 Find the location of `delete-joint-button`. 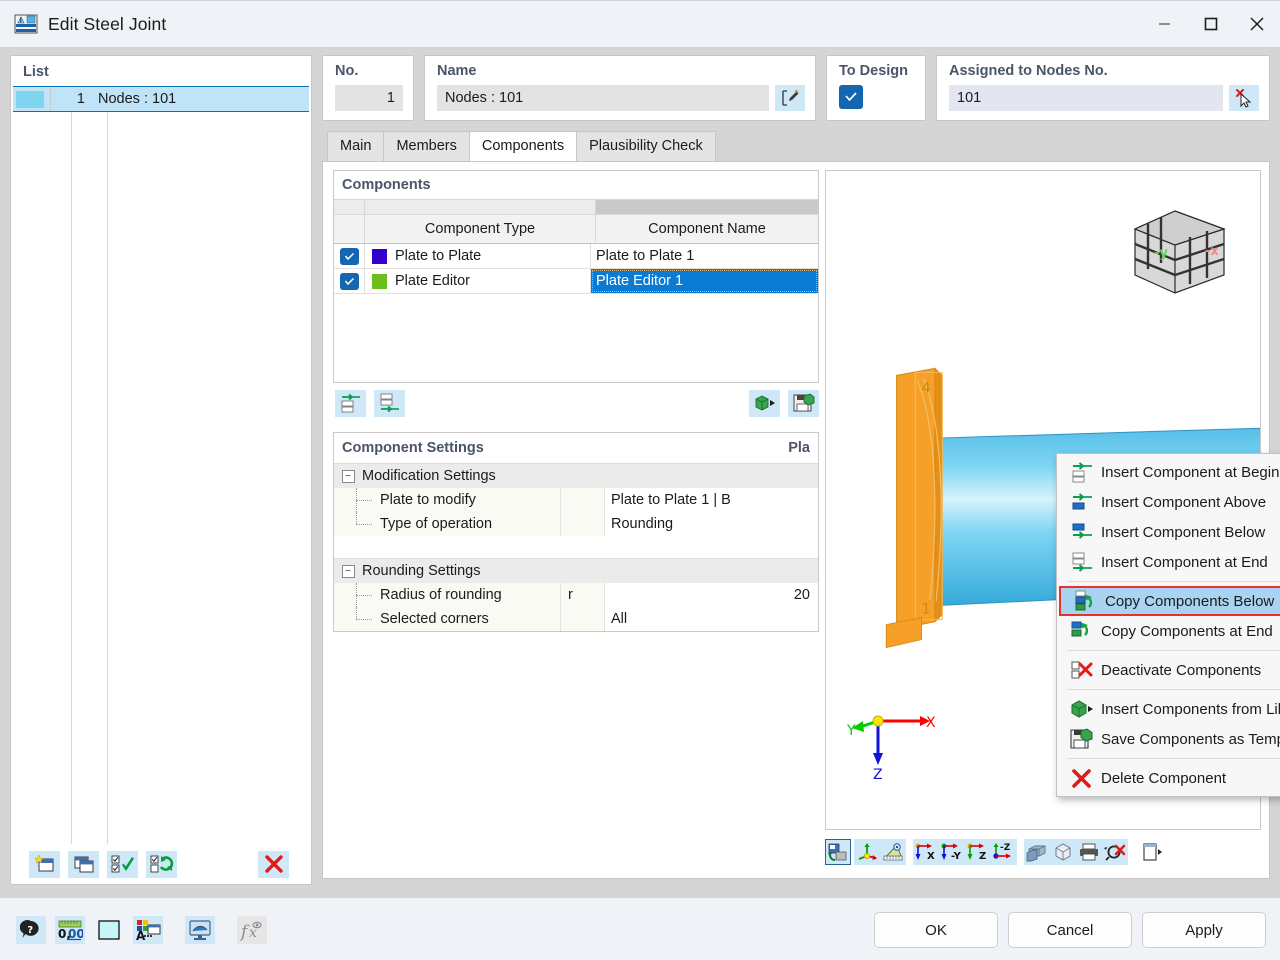

delete-joint-button is located at coordinates (273, 864).